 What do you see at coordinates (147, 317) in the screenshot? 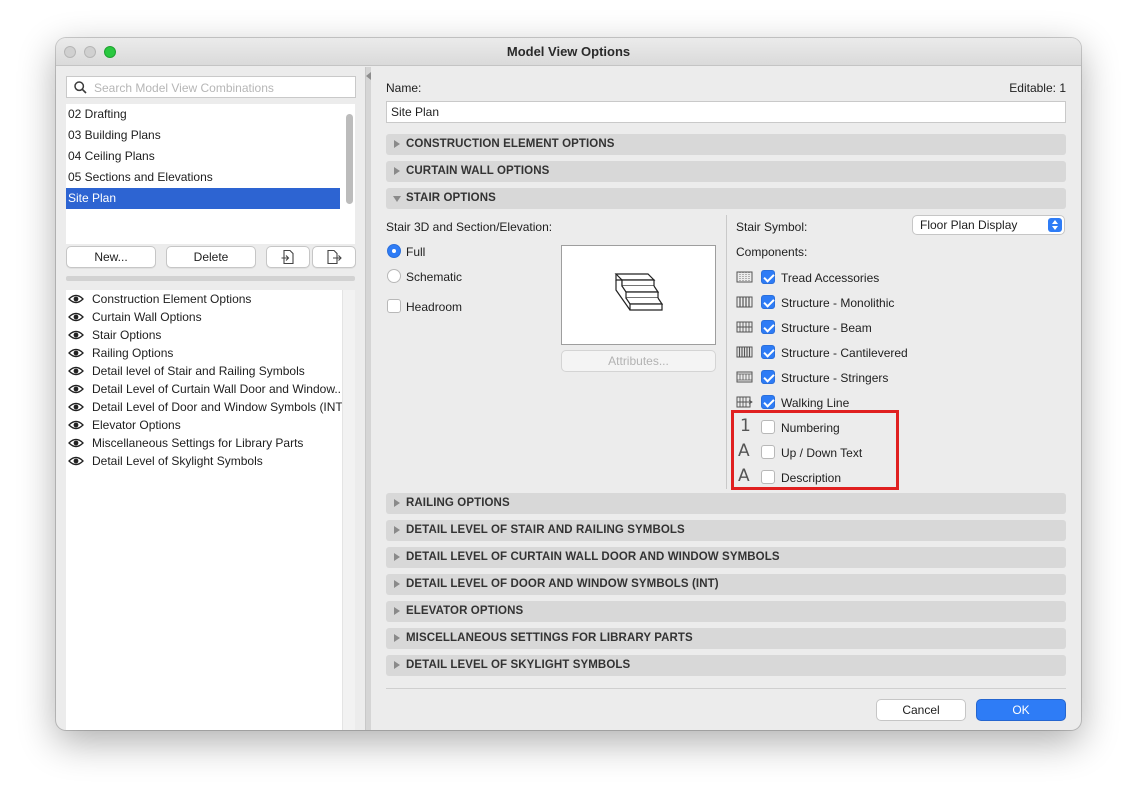
I see `view-setting-label: Curtain Wall Options` at bounding box center [147, 317].